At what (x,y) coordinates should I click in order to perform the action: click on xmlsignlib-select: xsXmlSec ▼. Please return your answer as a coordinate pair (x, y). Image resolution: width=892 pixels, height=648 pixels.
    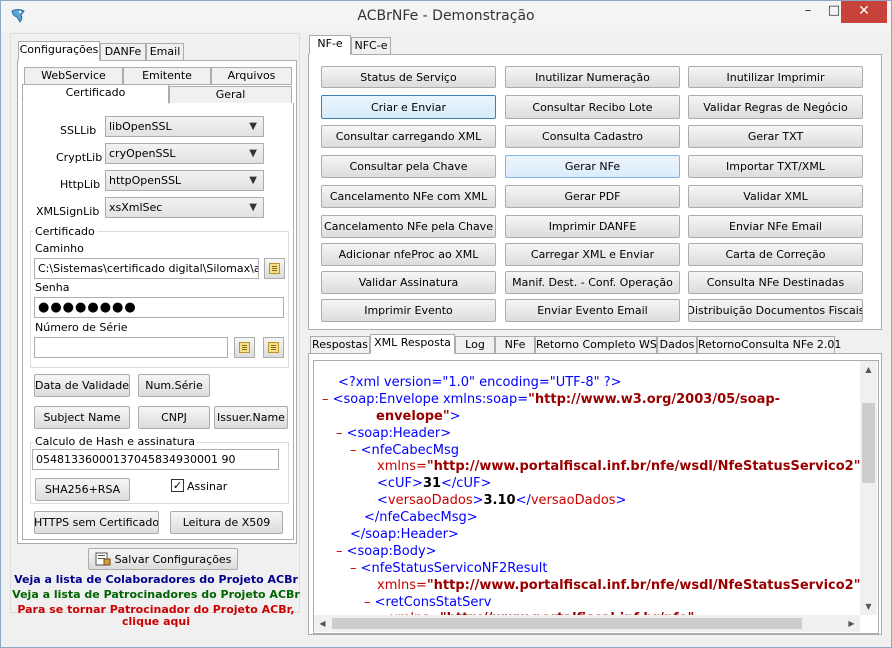
    Looking at the image, I should click on (184, 207).